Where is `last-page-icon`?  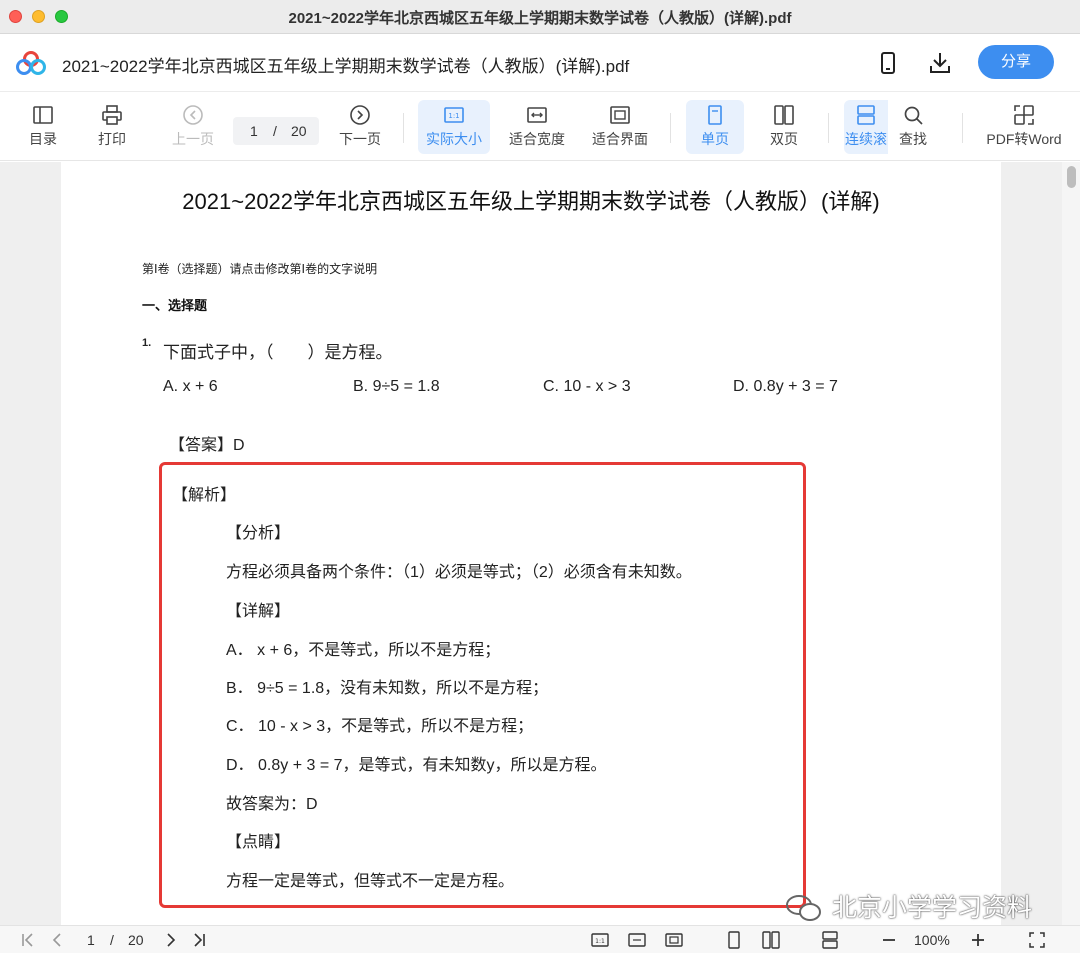
last-page-icon is located at coordinates (199, 940).